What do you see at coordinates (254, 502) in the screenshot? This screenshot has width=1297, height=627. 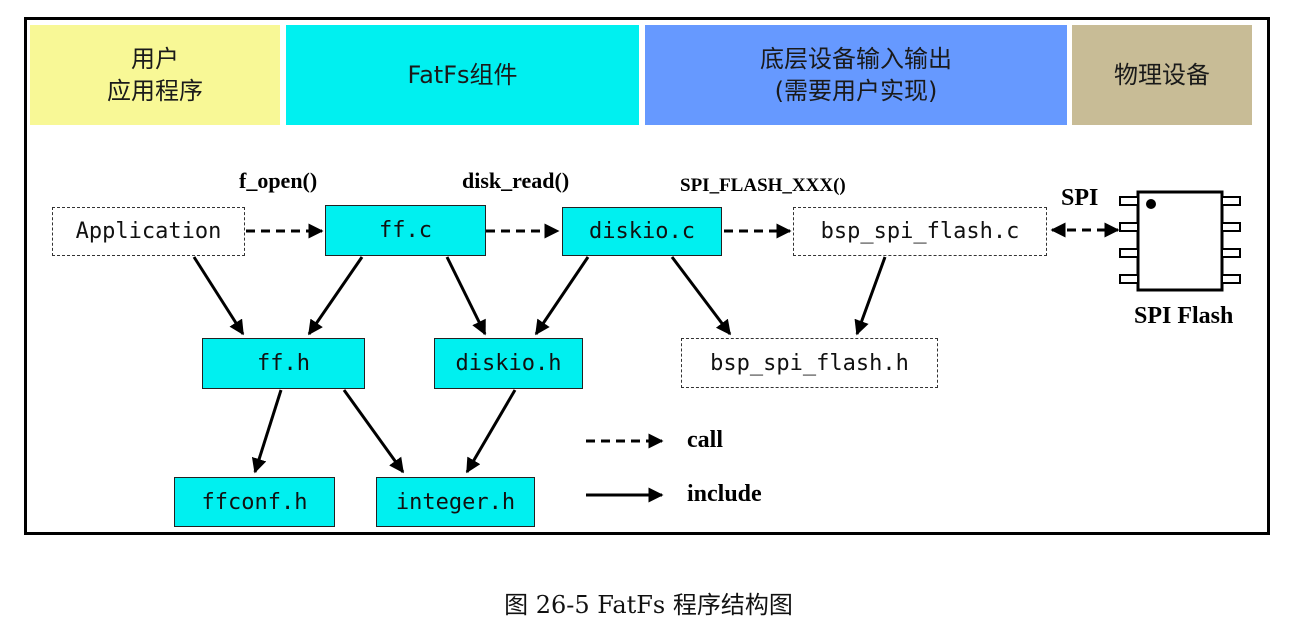 I see `box-ffconf-h: ffconf.h` at bounding box center [254, 502].